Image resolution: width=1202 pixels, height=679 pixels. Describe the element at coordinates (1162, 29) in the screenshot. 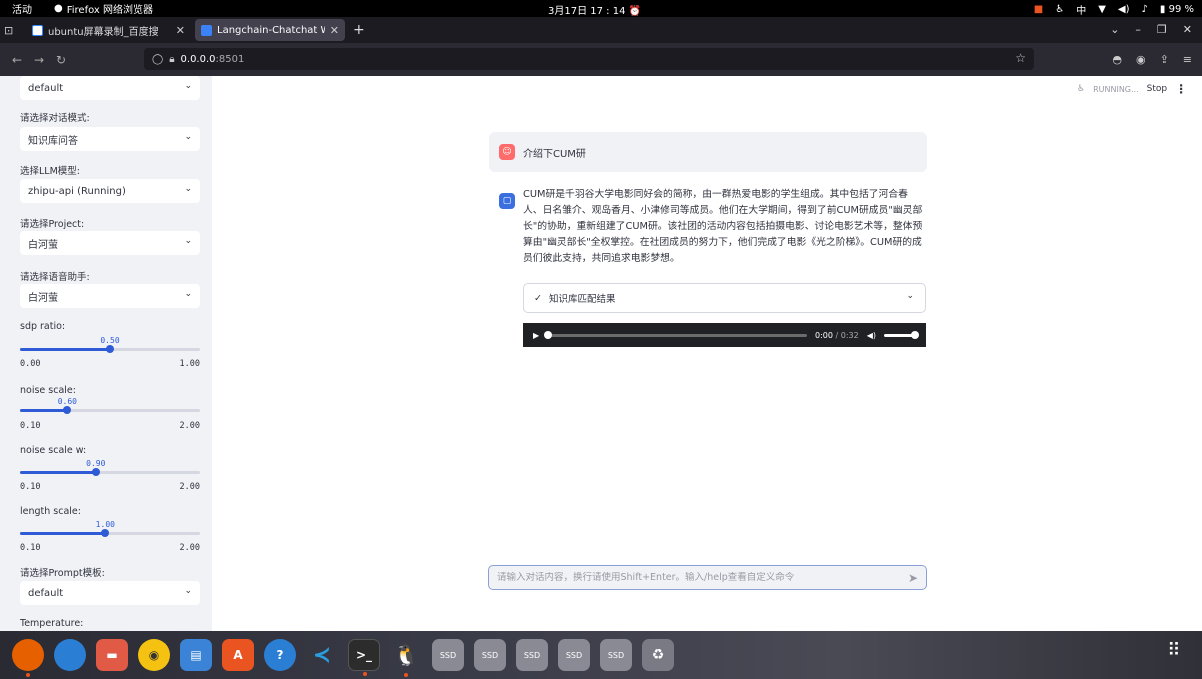

I see `maximize-icon: ❐` at that location.